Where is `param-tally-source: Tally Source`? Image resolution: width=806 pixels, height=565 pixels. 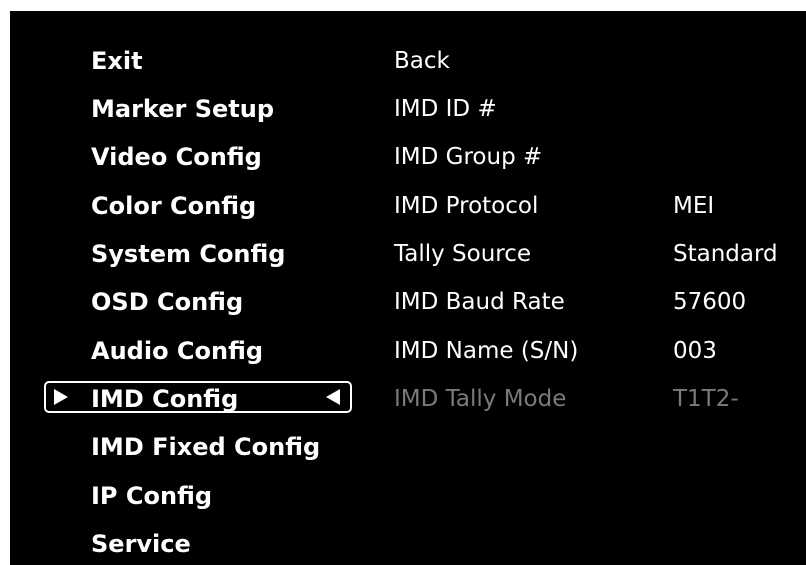 param-tally-source: Tally Source is located at coordinates (462, 254).